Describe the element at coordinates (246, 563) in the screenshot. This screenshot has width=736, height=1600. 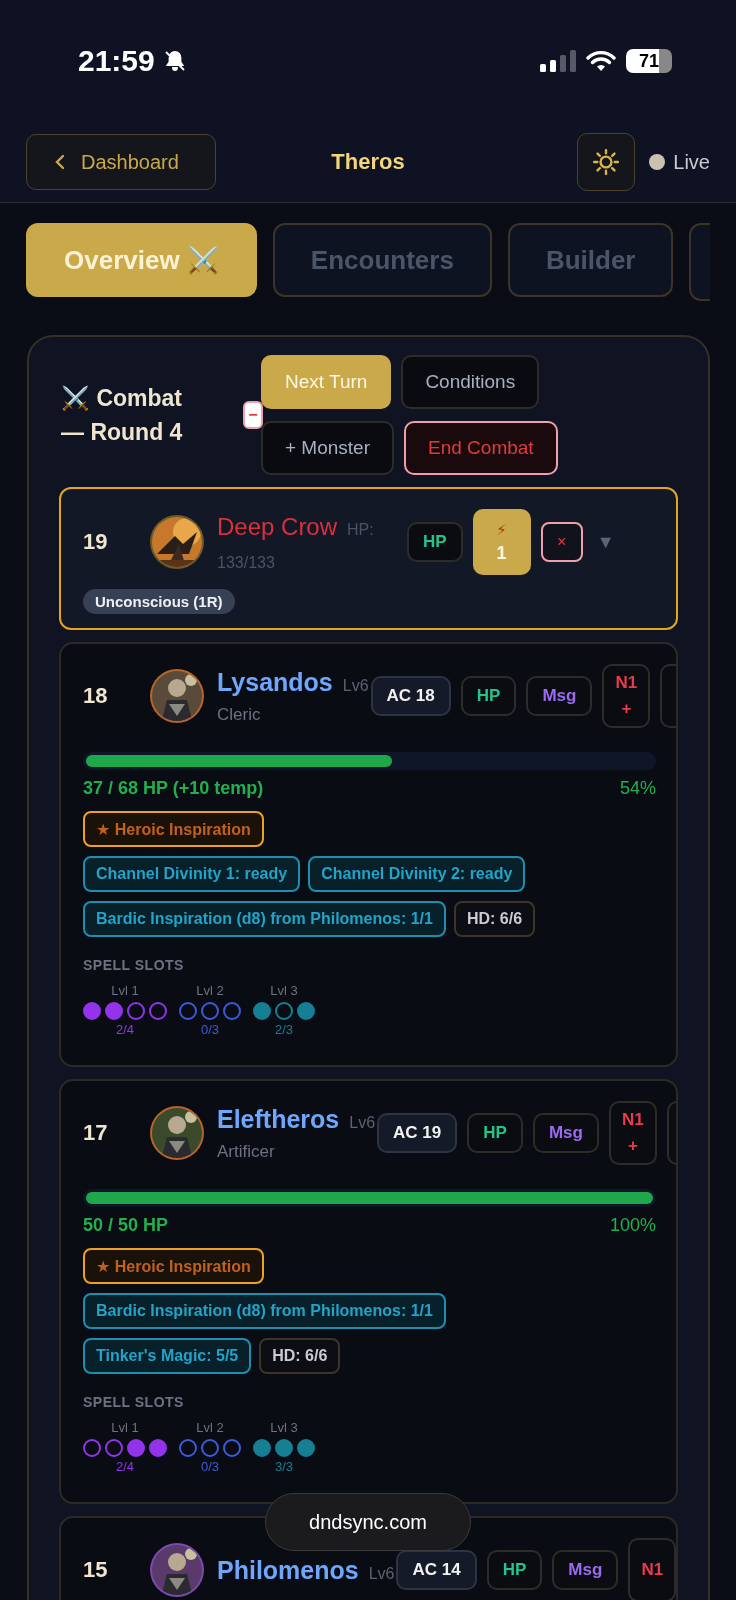
I see `monster-hp-value: 133/133` at that location.